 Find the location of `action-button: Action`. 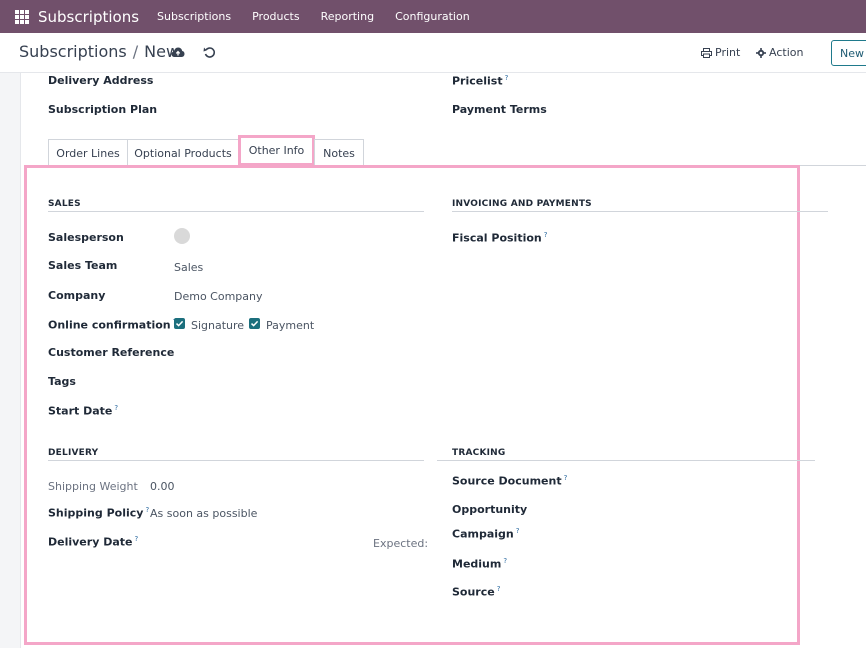

action-button: Action is located at coordinates (779, 52).